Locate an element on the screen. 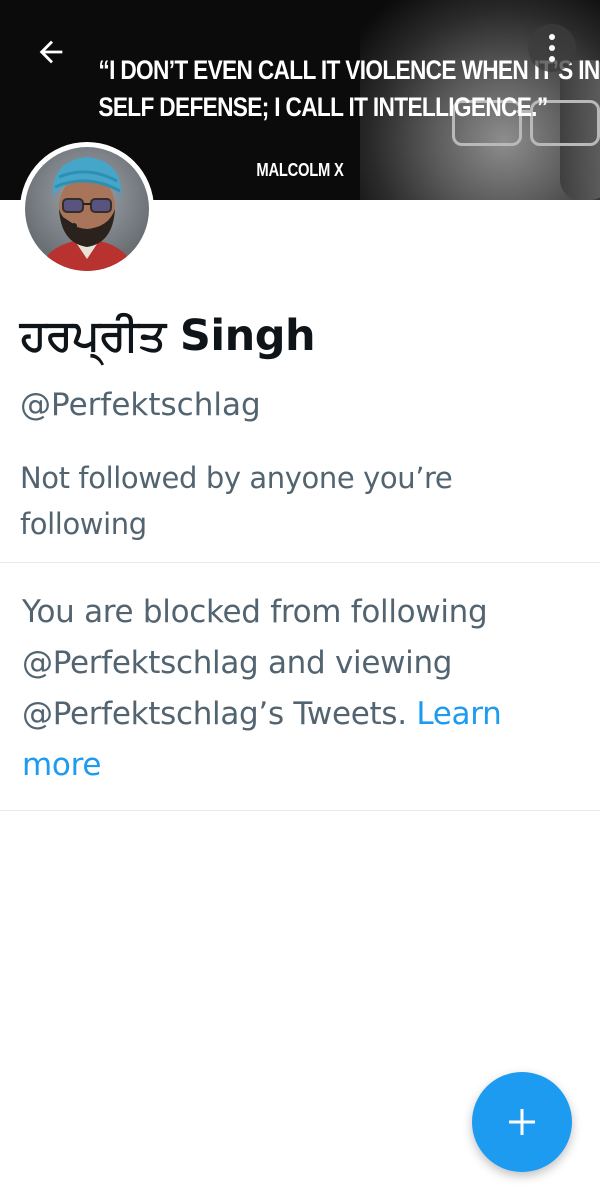  profile-handle: @Perfektschlag is located at coordinates (140, 405).